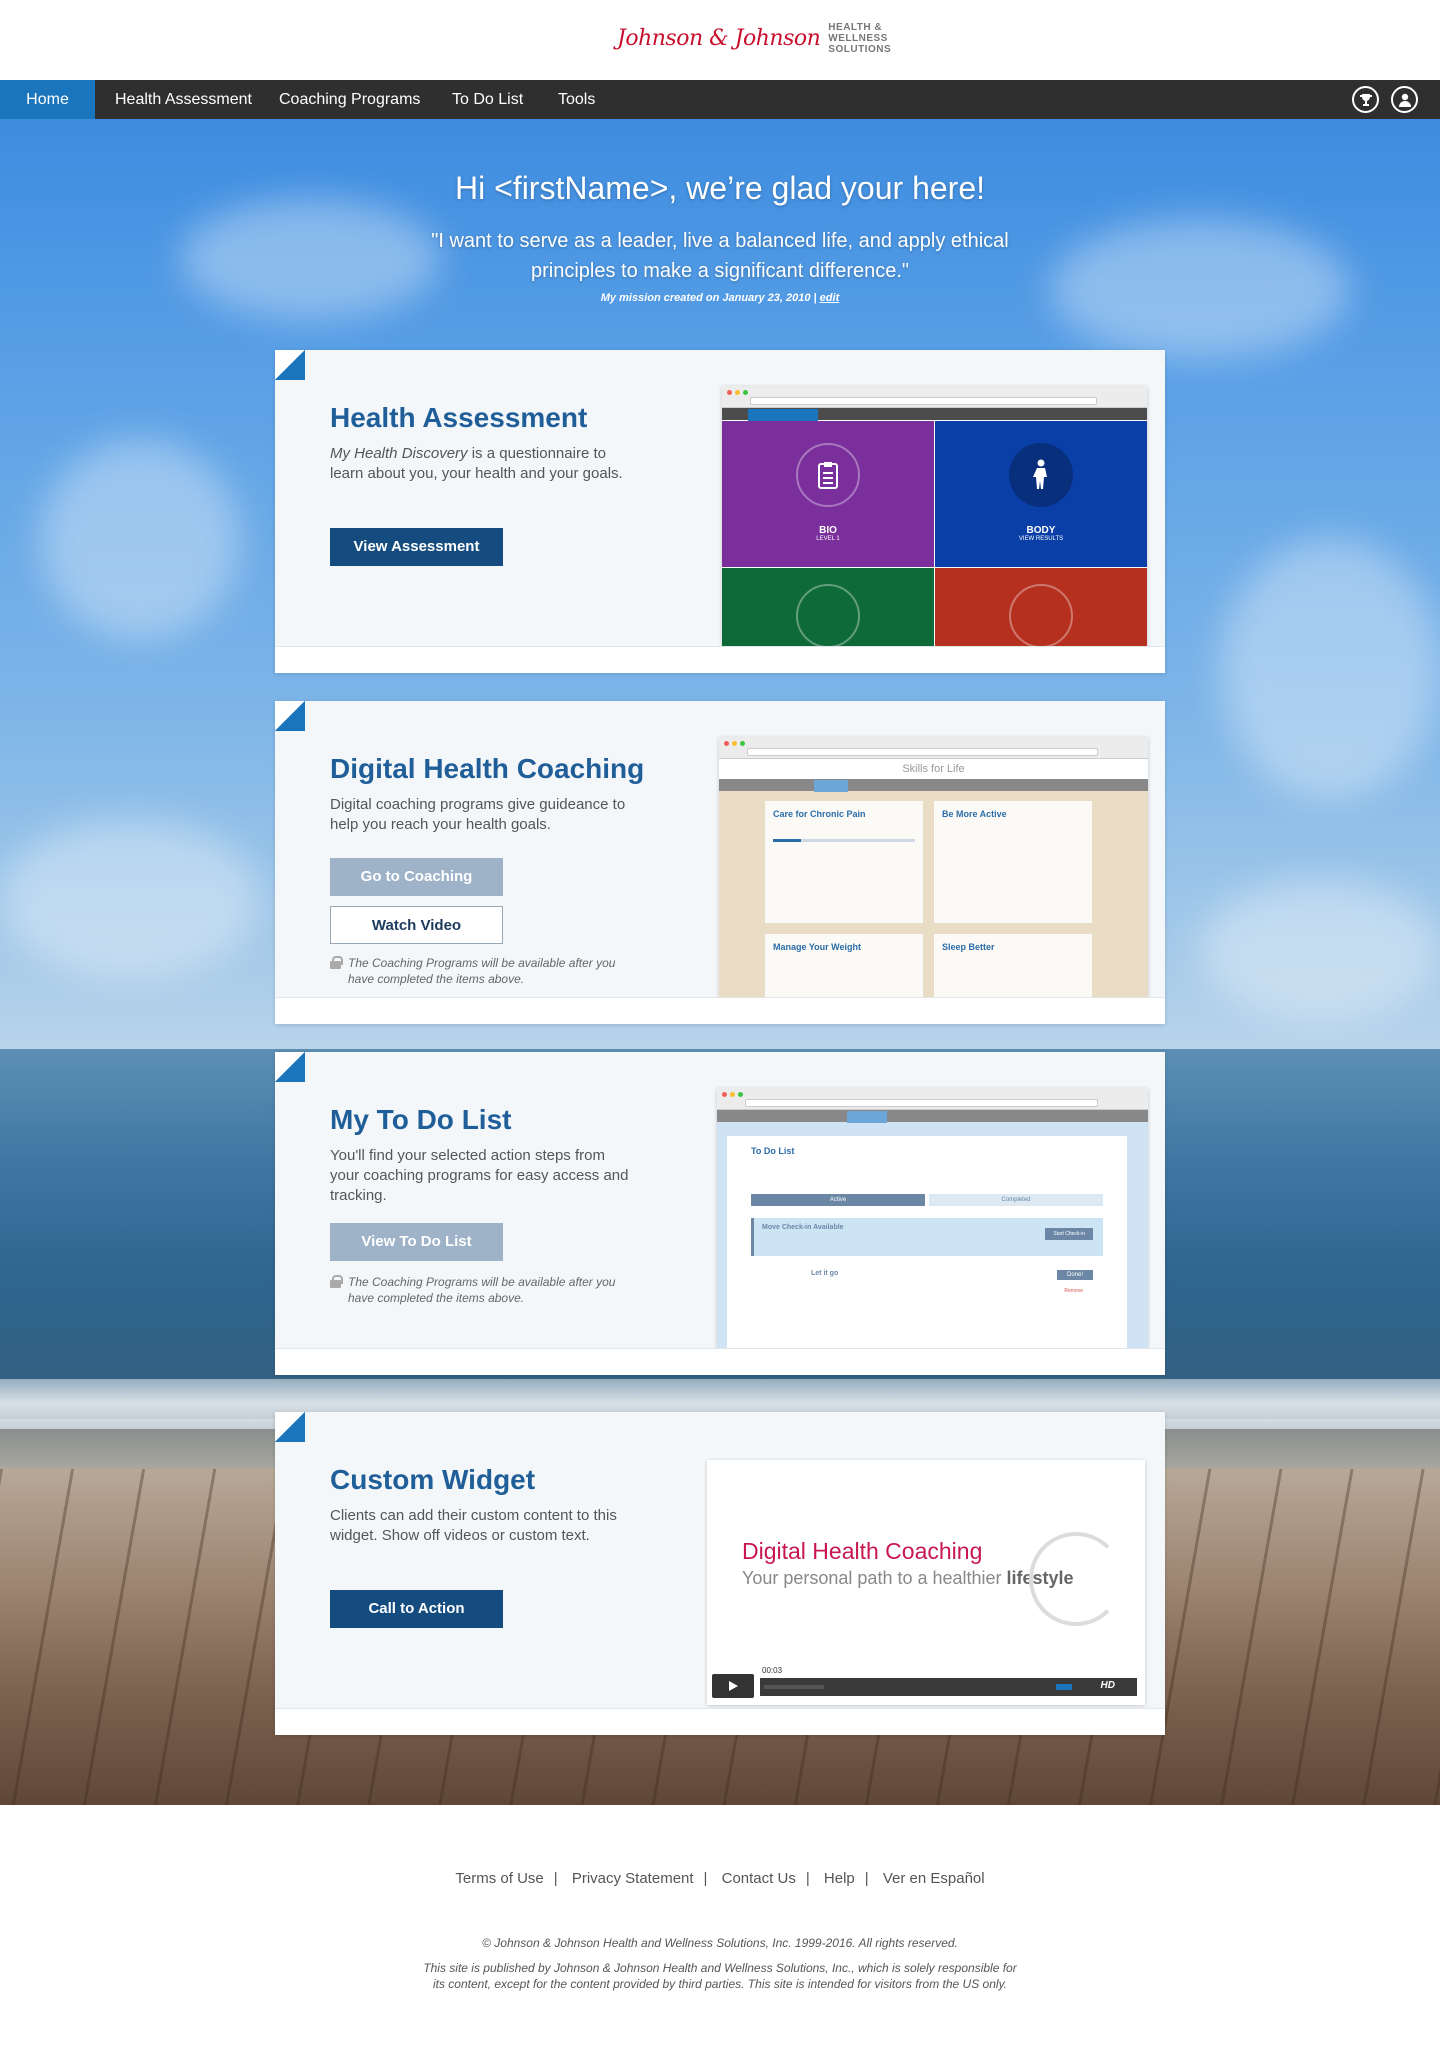 Image resolution: width=1440 pixels, height=2070 pixels. I want to click on card-title: My To Do List, so click(421, 1119).